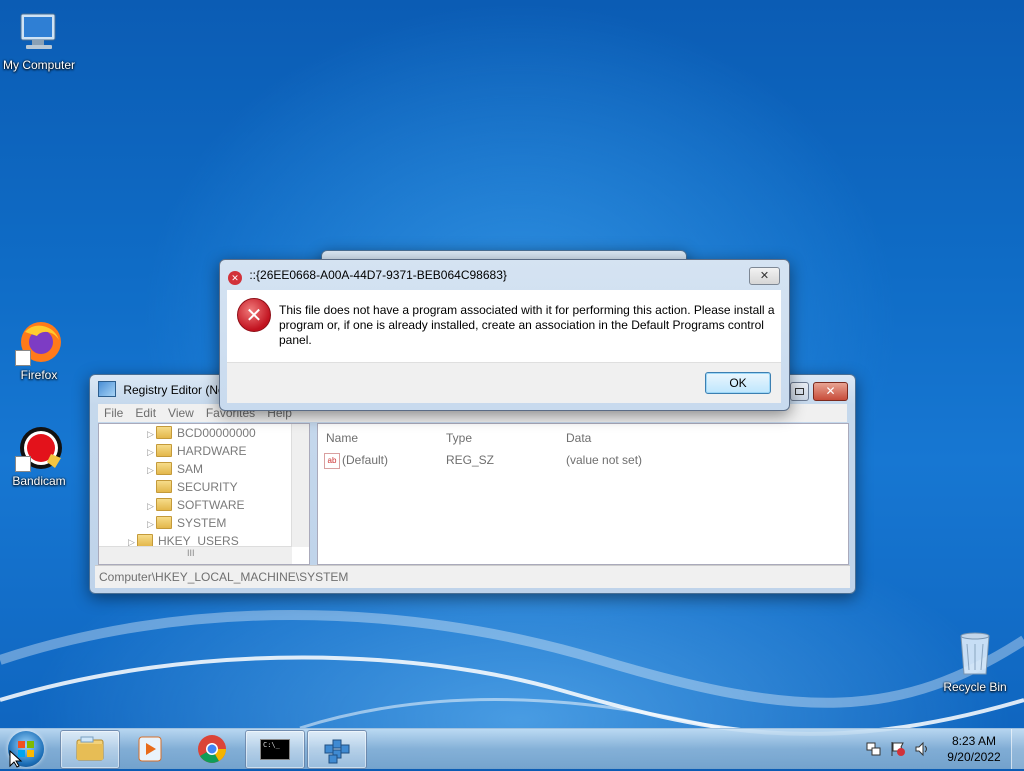 This screenshot has height=771, width=1024. I want to click on volume-icon, so click(922, 750).